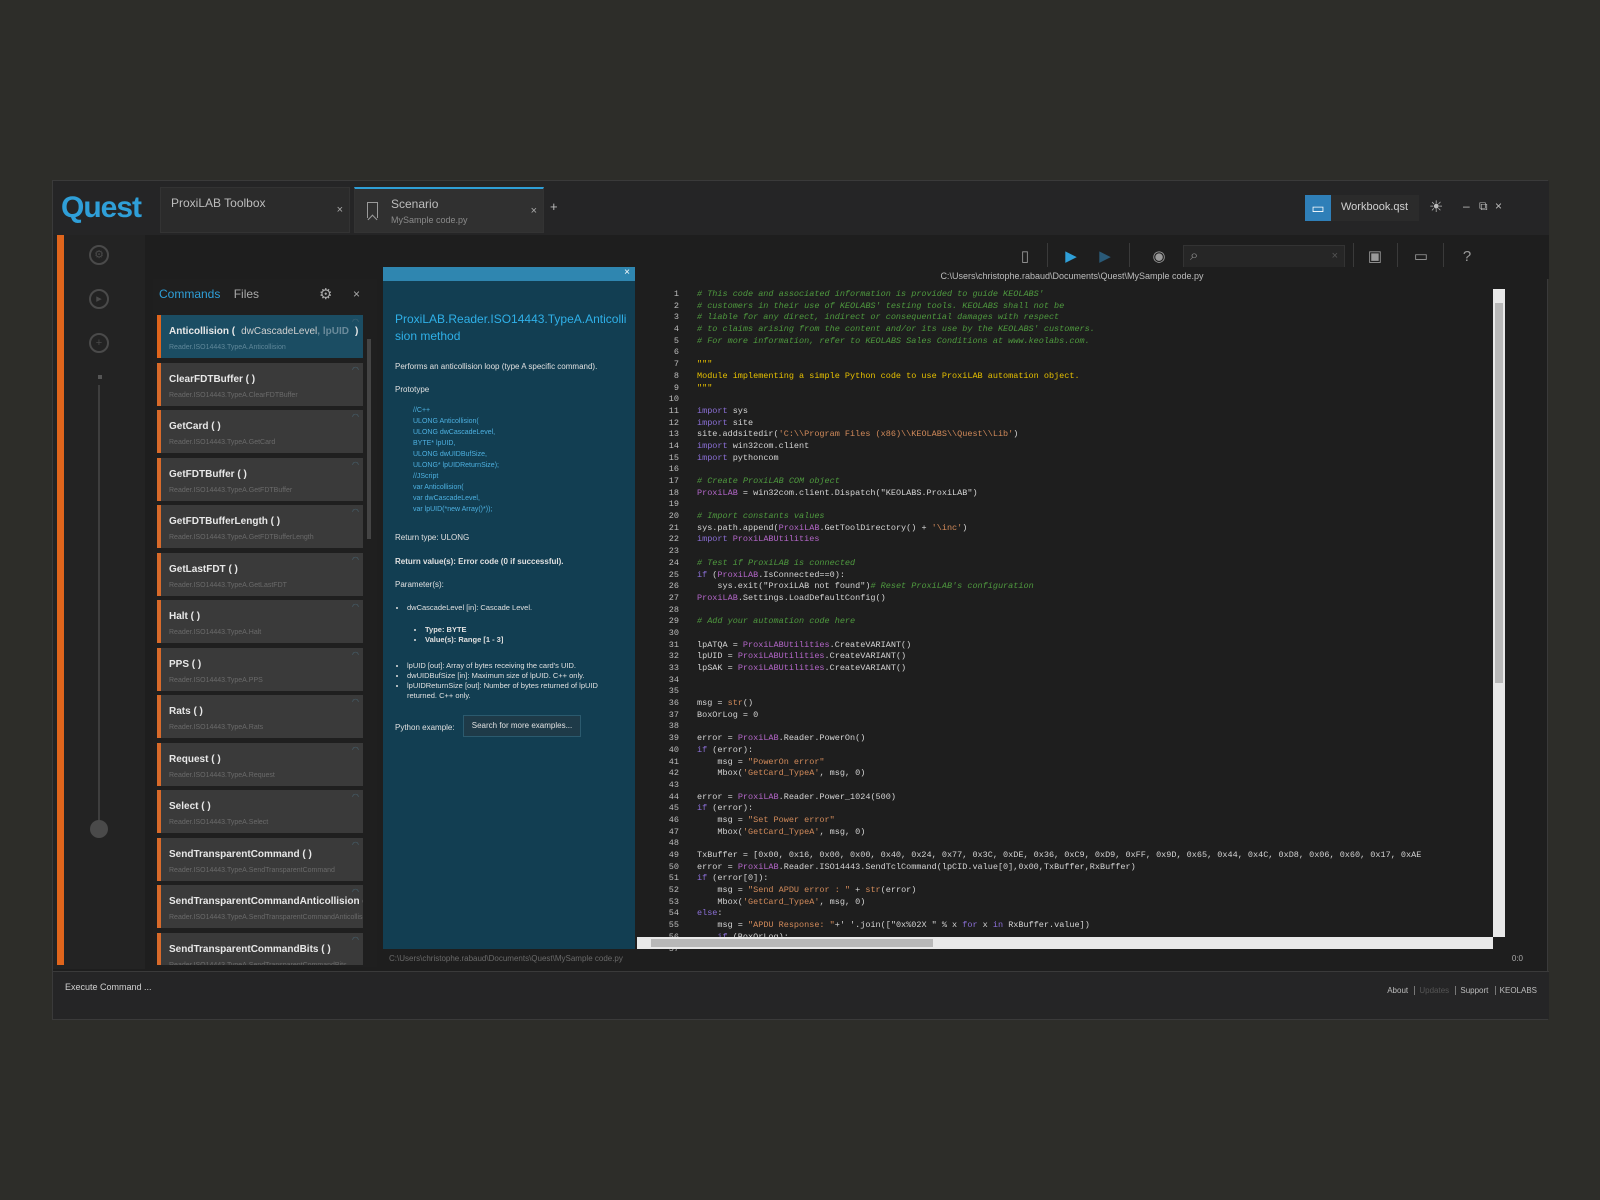 The image size is (1600, 1200). Describe the element at coordinates (1025, 257) in the screenshot. I see `new-file-icon: ▯` at that location.